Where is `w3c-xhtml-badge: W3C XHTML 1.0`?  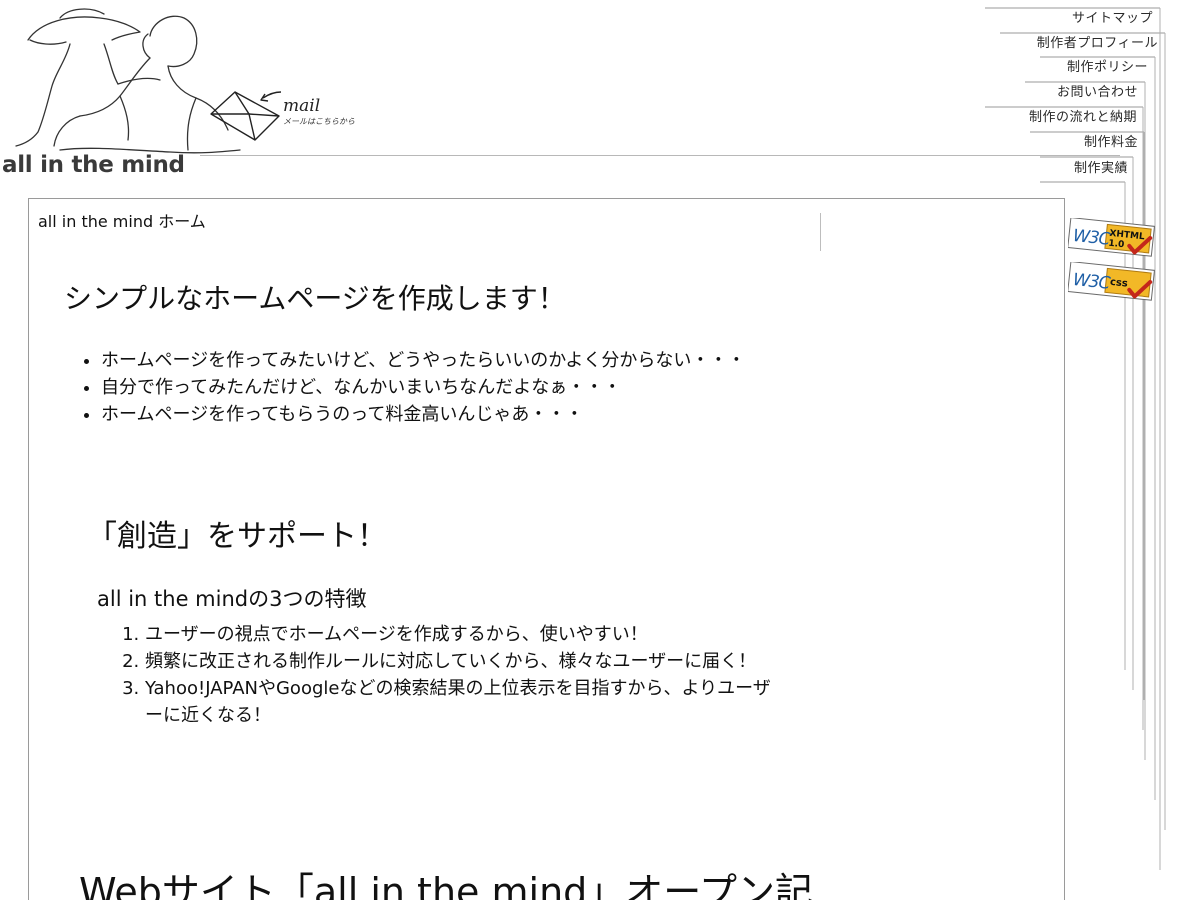
w3c-xhtml-badge: W3C XHTML 1.0 is located at coordinates (1111, 237).